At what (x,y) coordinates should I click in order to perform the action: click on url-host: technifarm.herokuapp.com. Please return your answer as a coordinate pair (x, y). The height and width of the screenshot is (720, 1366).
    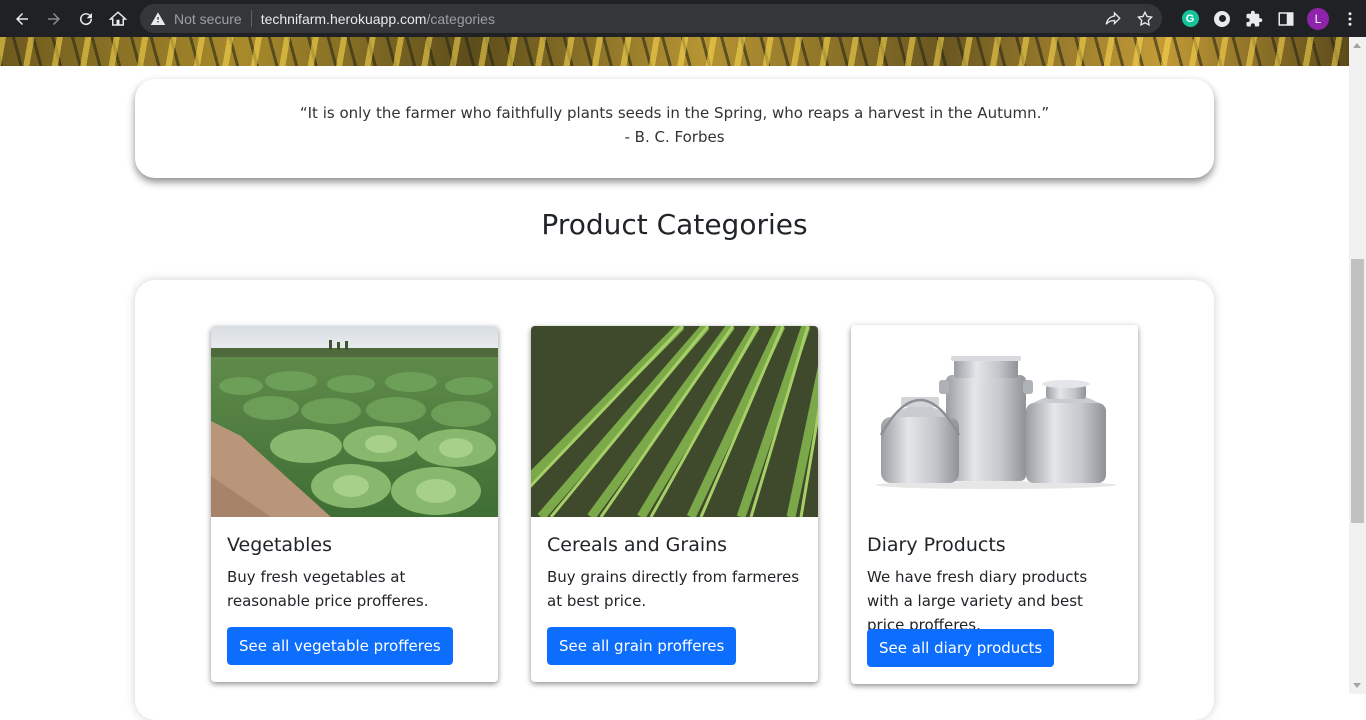
    Looking at the image, I should click on (343, 18).